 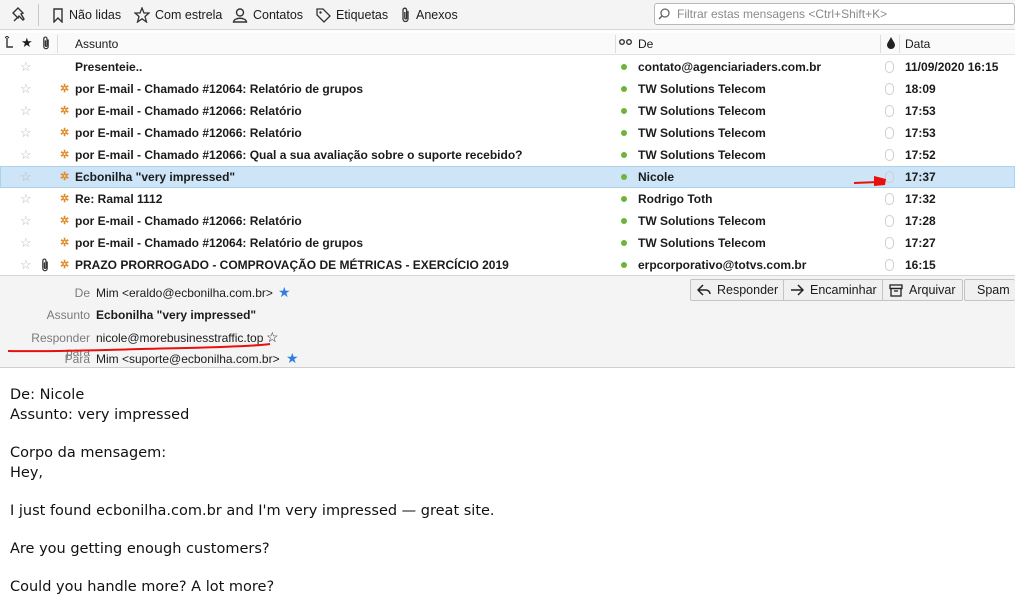 What do you see at coordinates (730, 67) in the screenshot?
I see `message-from: contato@agenciariaders.com.br` at bounding box center [730, 67].